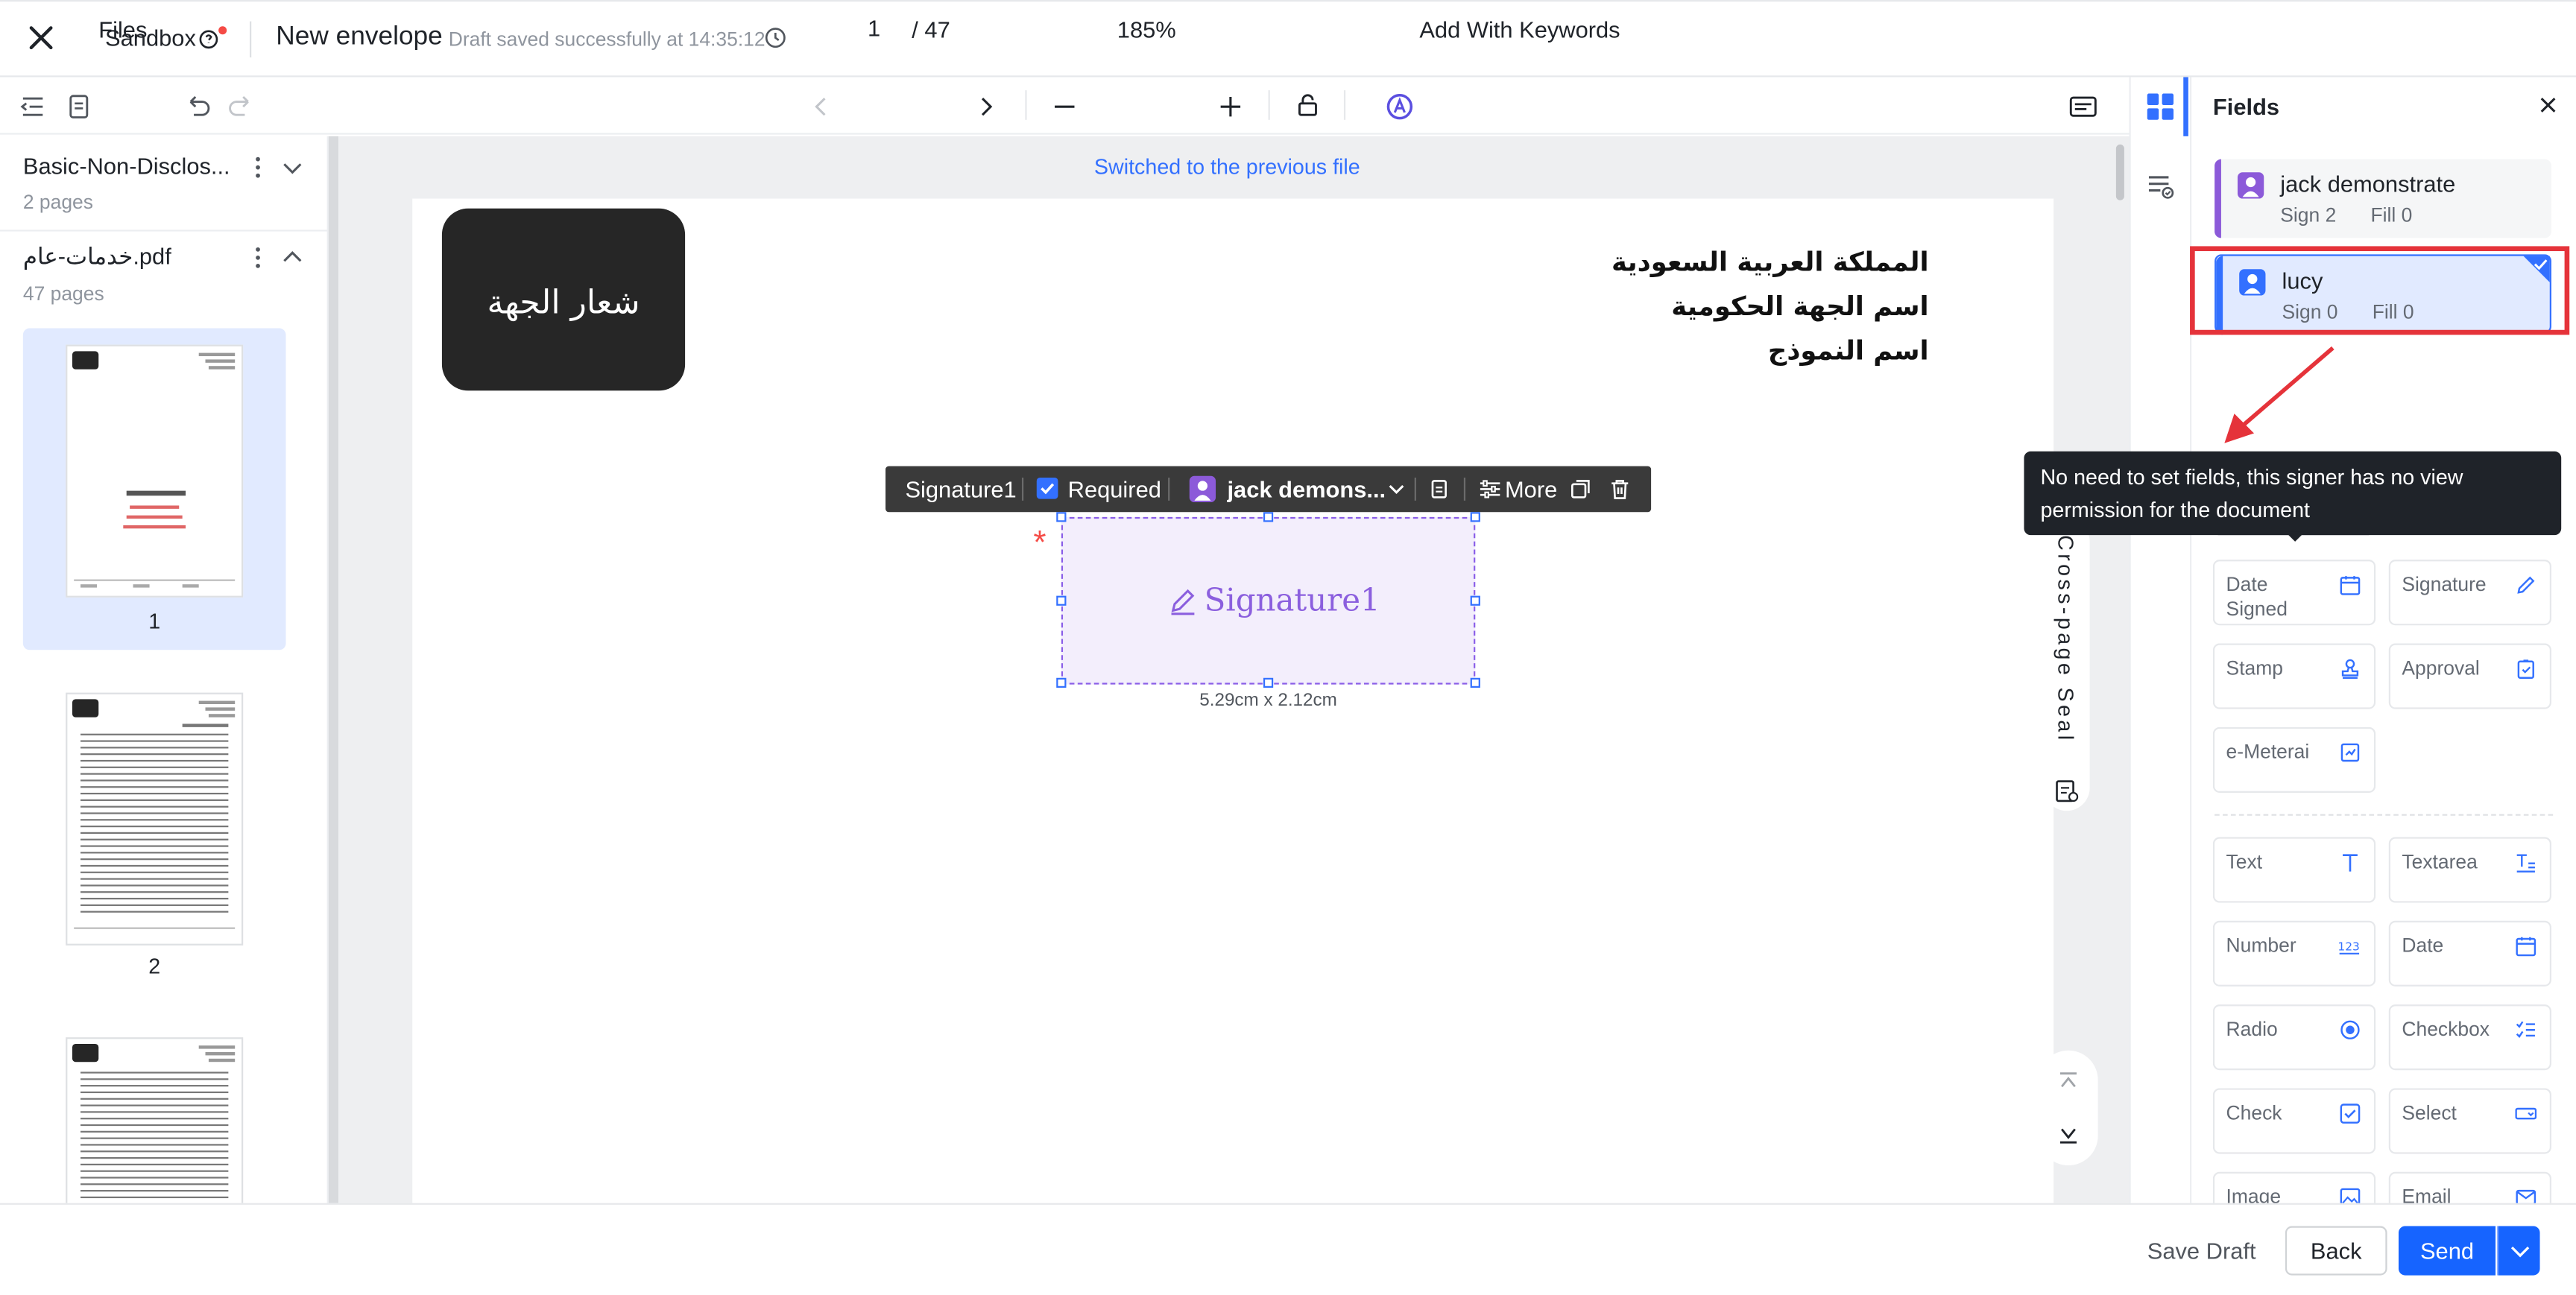 Image resolution: width=2576 pixels, height=1295 pixels. What do you see at coordinates (1064, 106) in the screenshot?
I see `zoom-out-icon` at bounding box center [1064, 106].